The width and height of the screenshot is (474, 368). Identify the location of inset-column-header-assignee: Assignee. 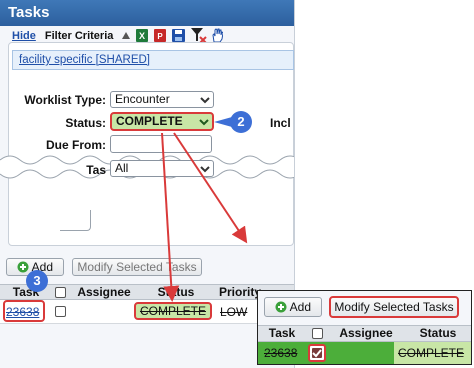
(366, 333).